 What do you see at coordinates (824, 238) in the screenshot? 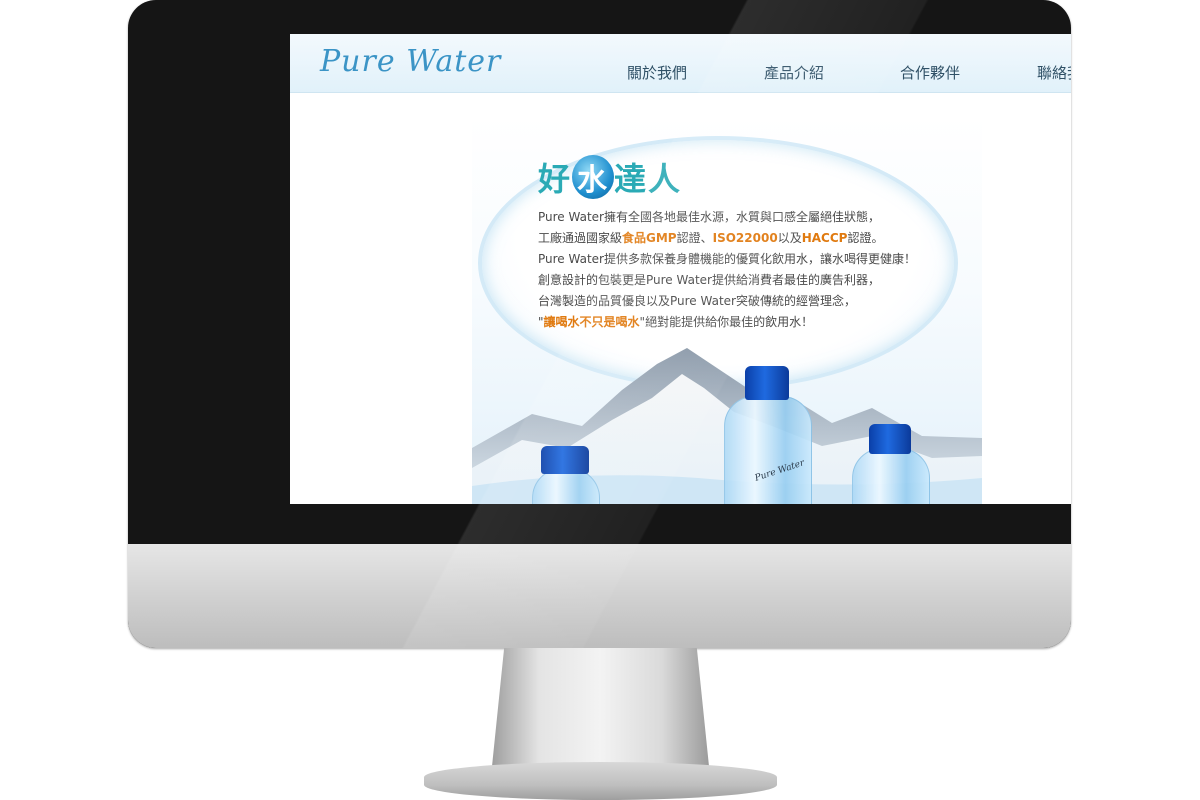
I see `highlight-text: HACCP` at bounding box center [824, 238].